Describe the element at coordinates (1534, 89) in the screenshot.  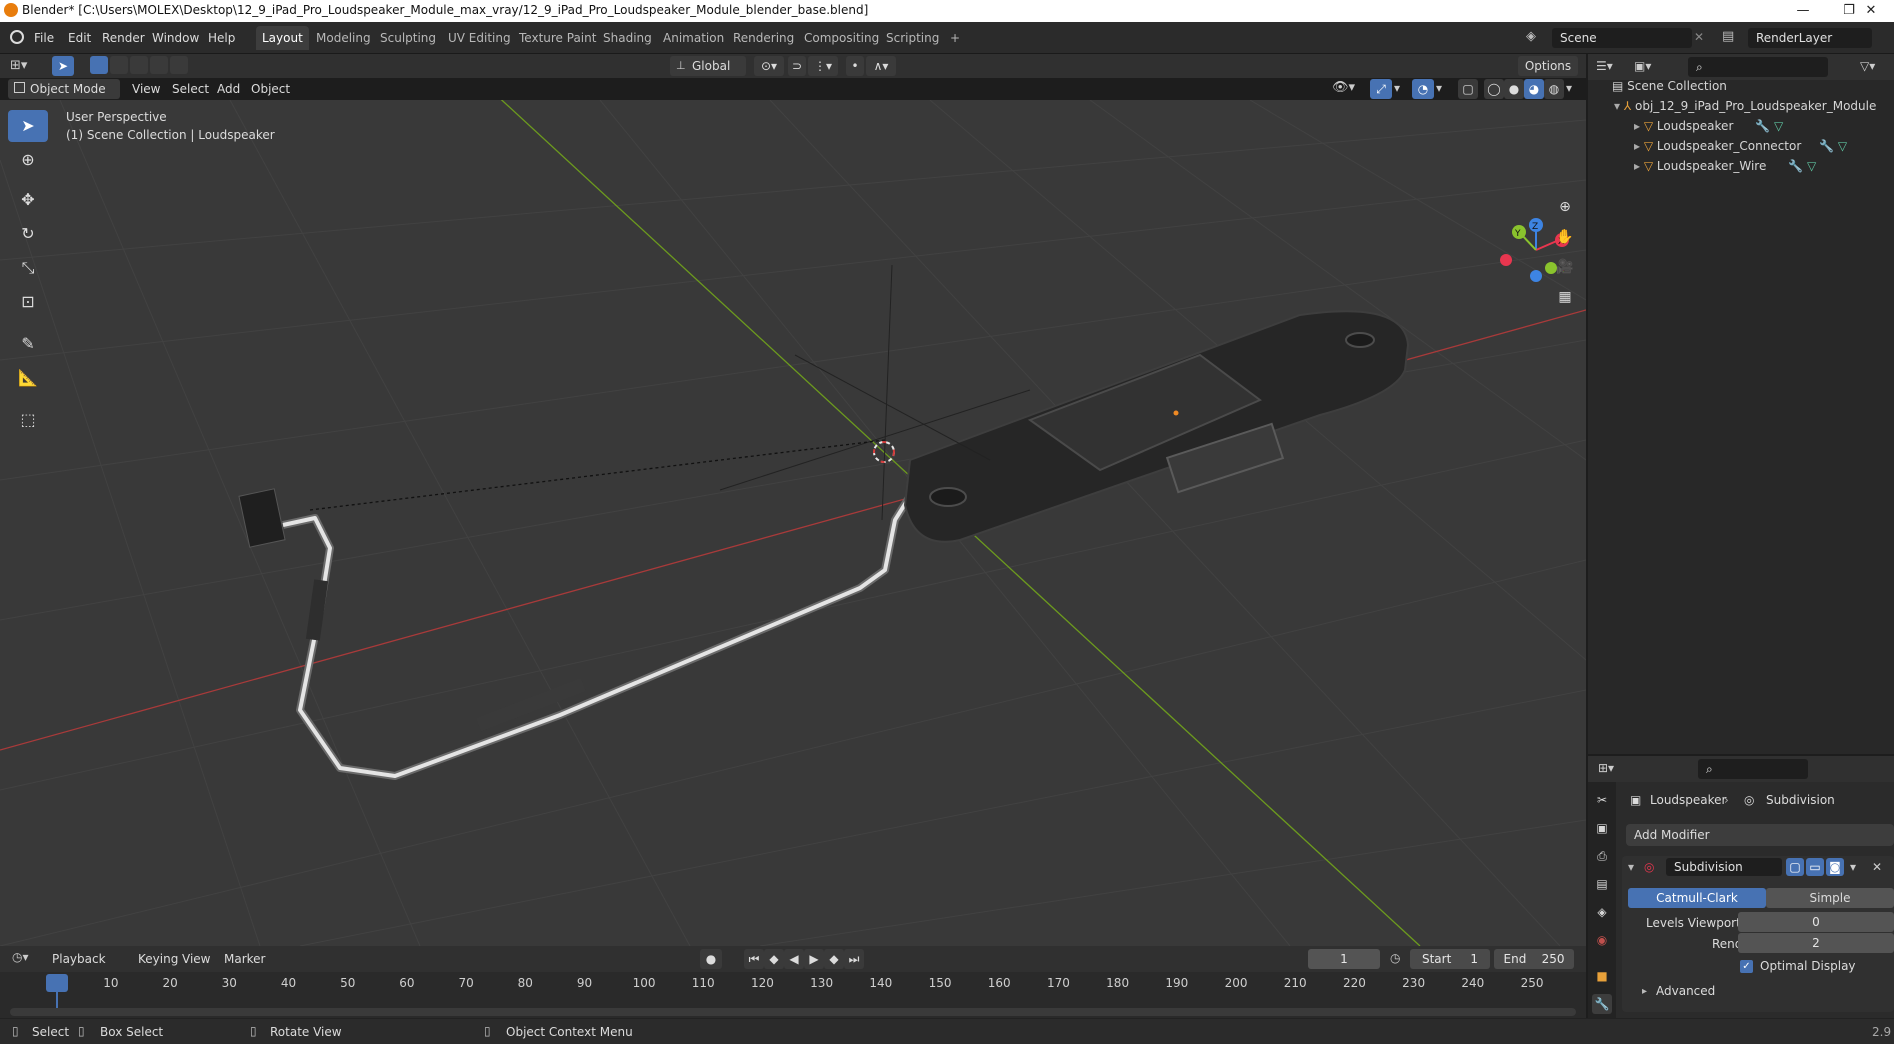
I see `material-shading-icon: ◕` at that location.